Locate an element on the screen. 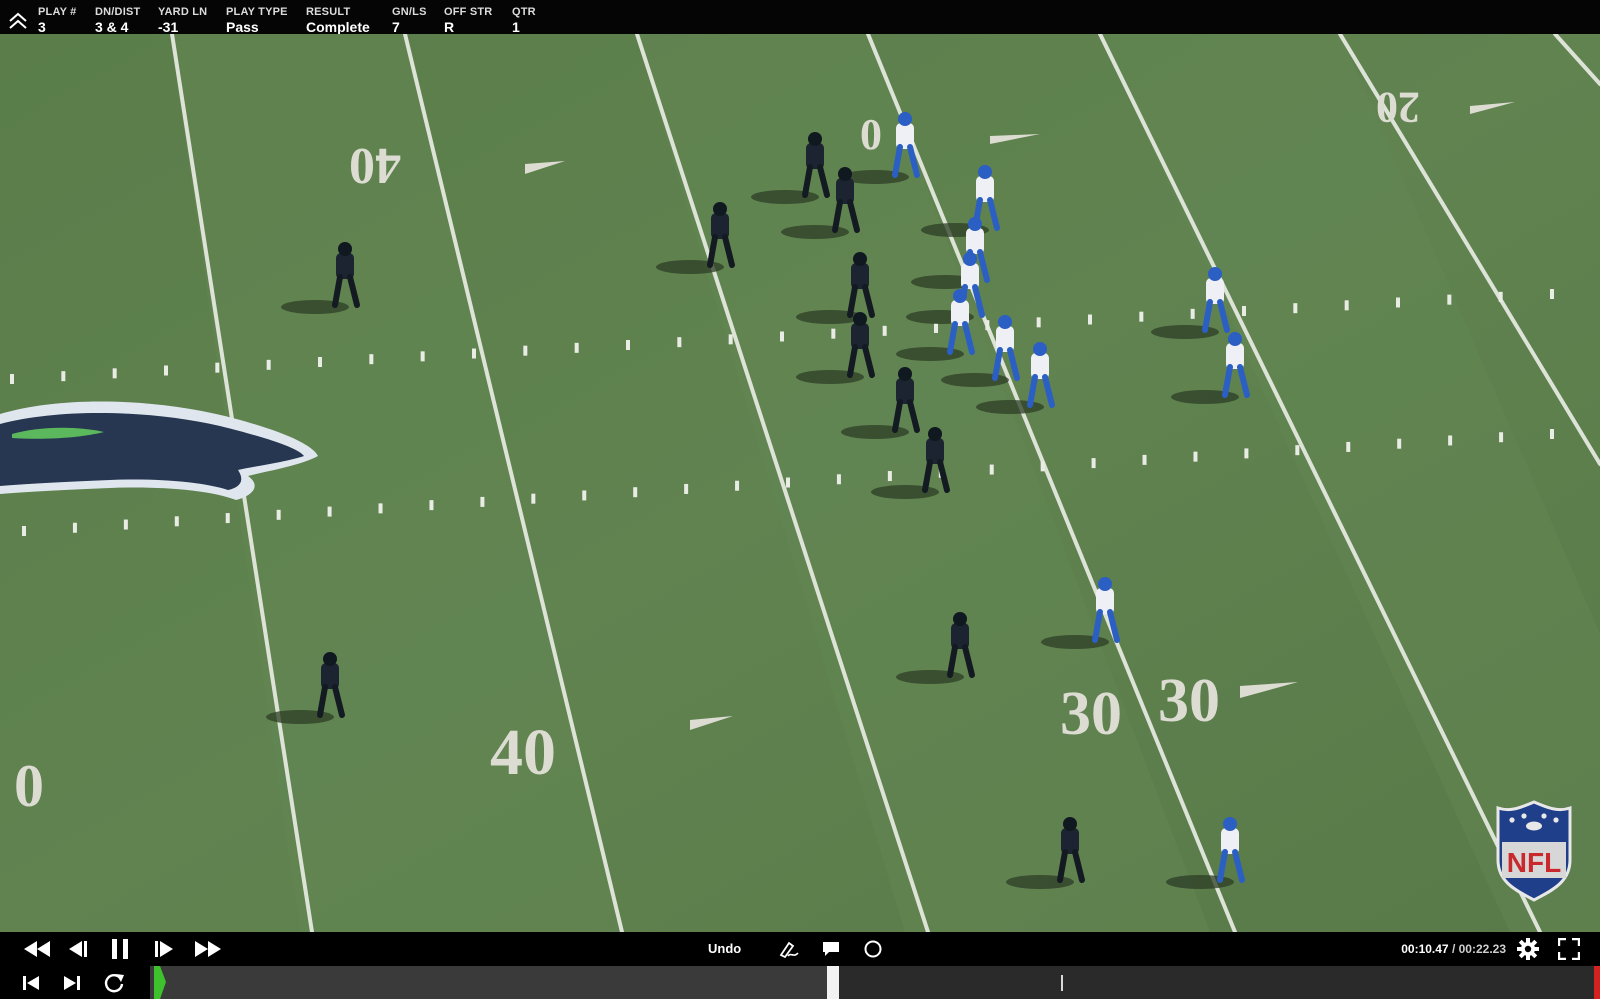 The image size is (1600, 999). pen-tool-button is located at coordinates (789, 949).